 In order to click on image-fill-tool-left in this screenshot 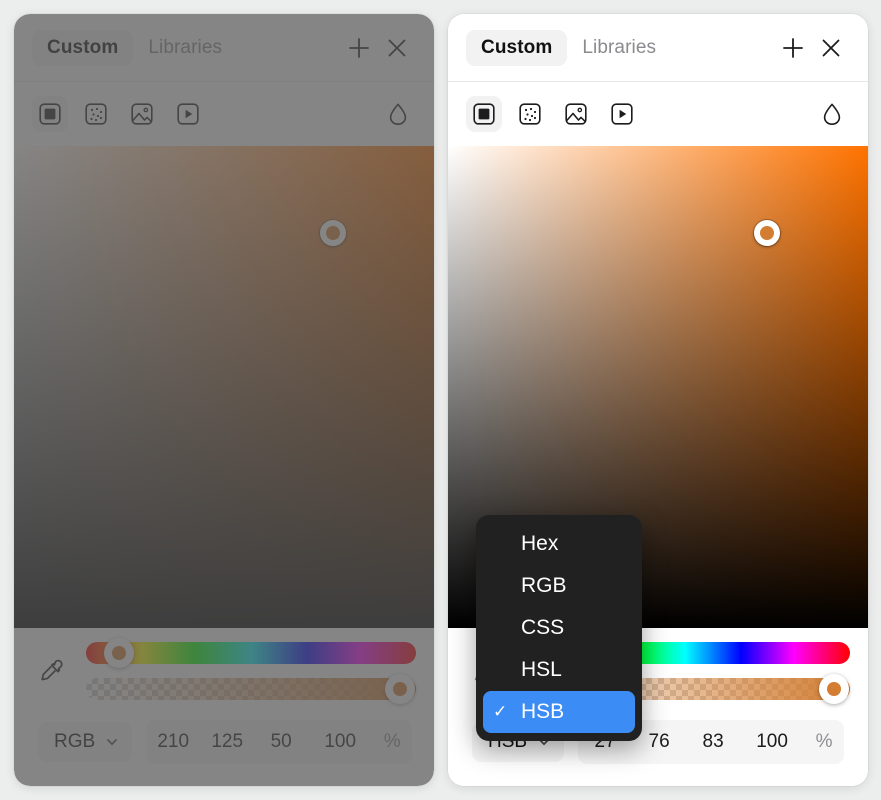, I will do `click(142, 114)`.